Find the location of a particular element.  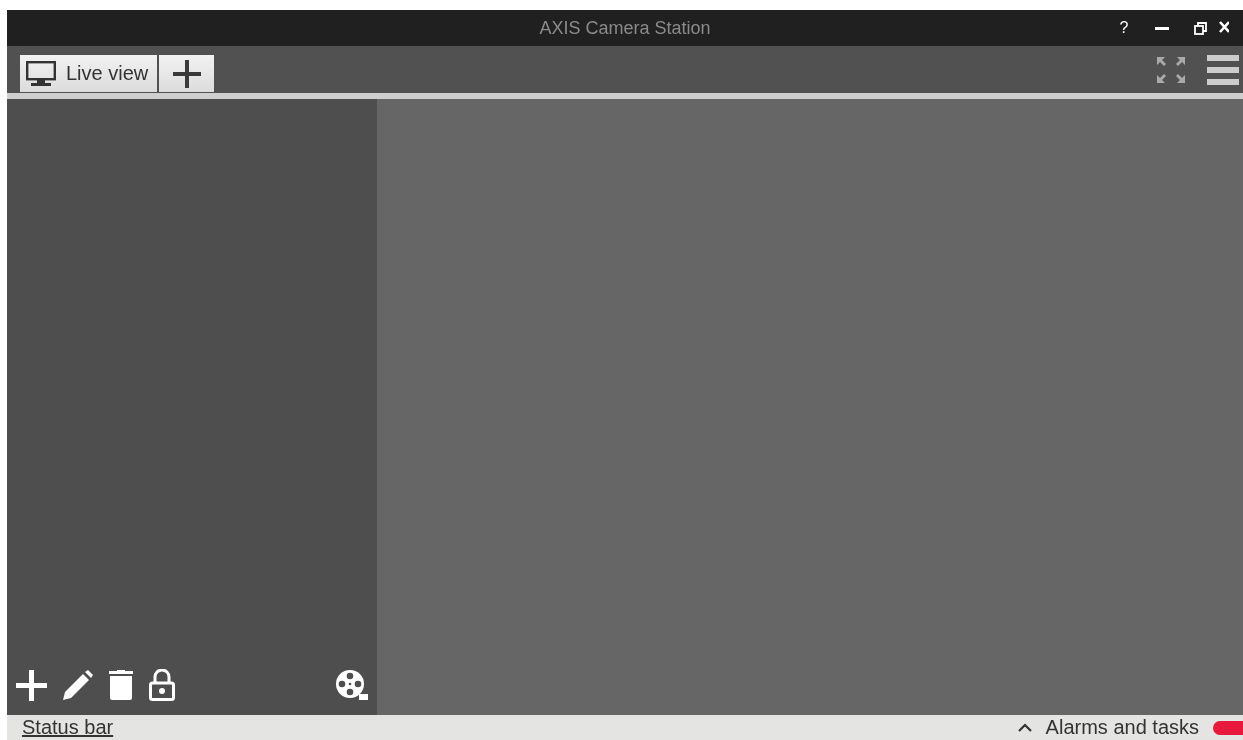

fullscreen-button is located at coordinates (1171, 69).